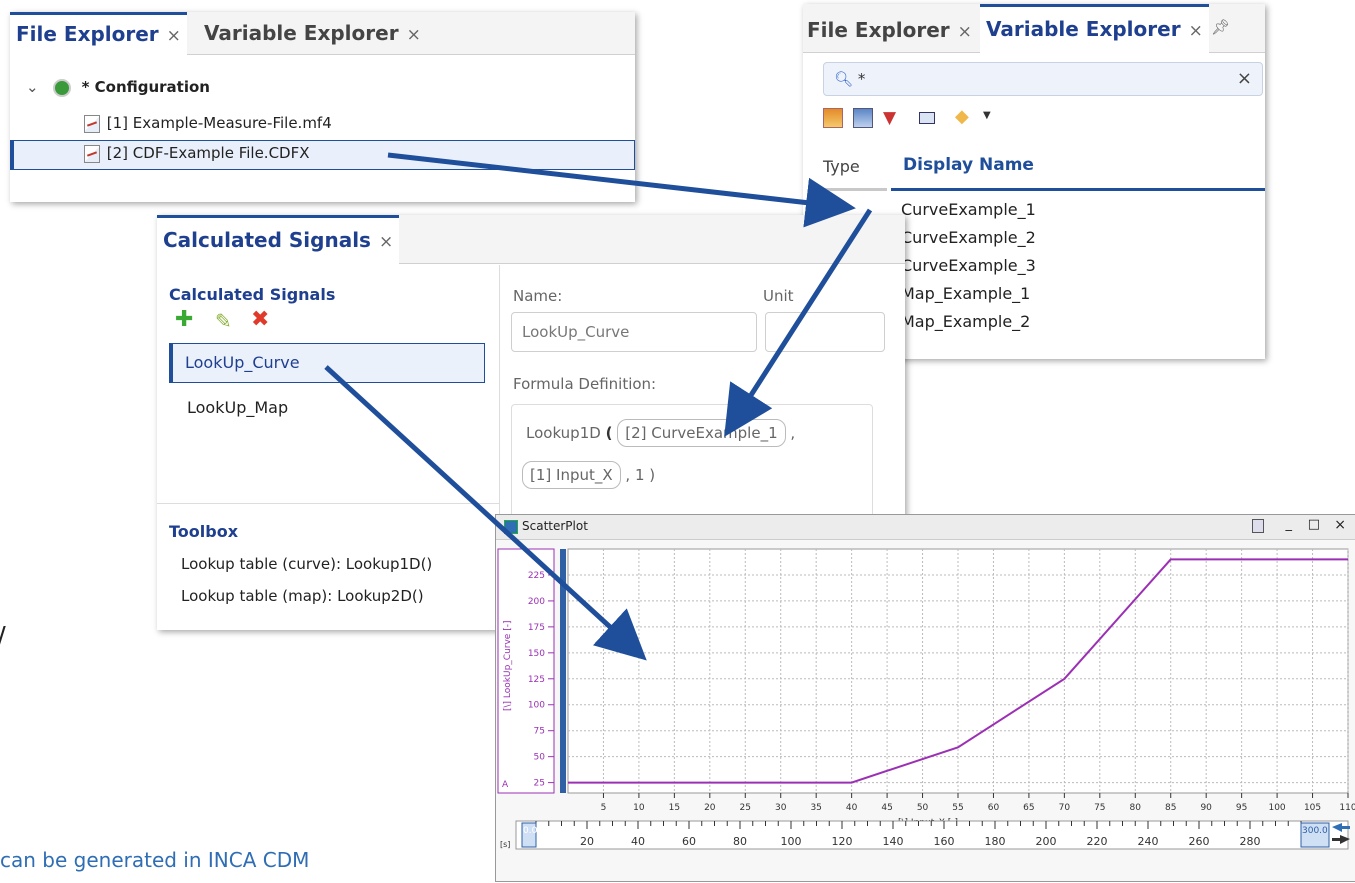  What do you see at coordinates (3, 637) in the screenshot?
I see `partial-y-letter: /` at bounding box center [3, 637].